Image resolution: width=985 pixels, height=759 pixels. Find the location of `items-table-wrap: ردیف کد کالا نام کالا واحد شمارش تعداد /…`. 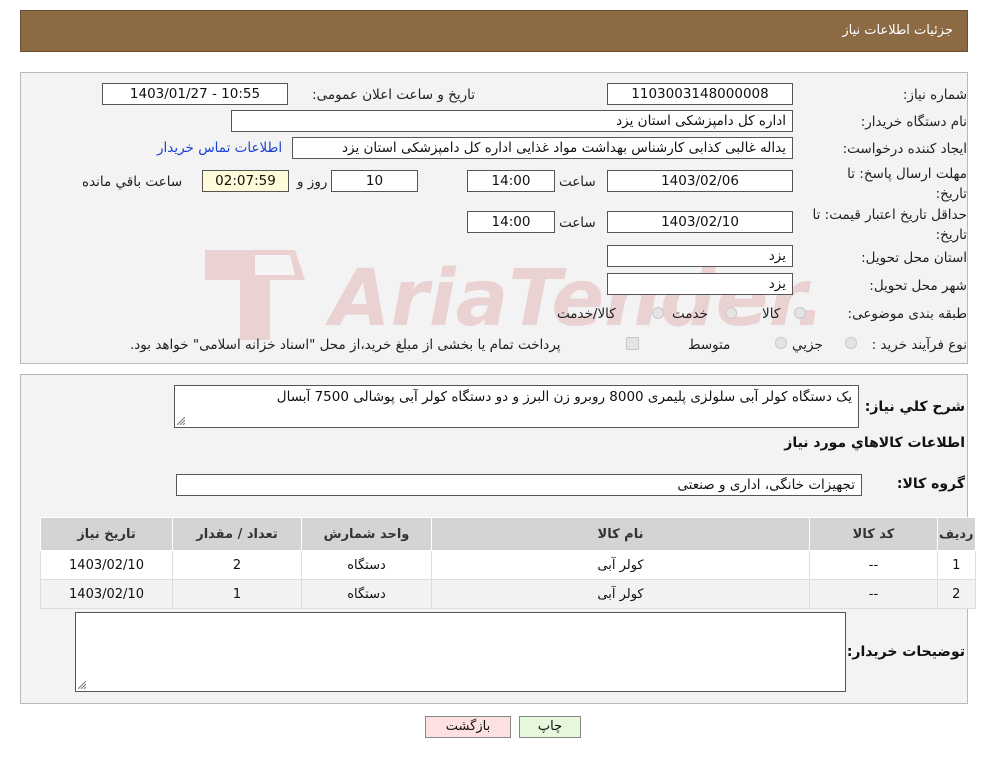

items-table-wrap: ردیف کد کالا نام کالا واحد شمارش تعداد /… is located at coordinates (508, 563).